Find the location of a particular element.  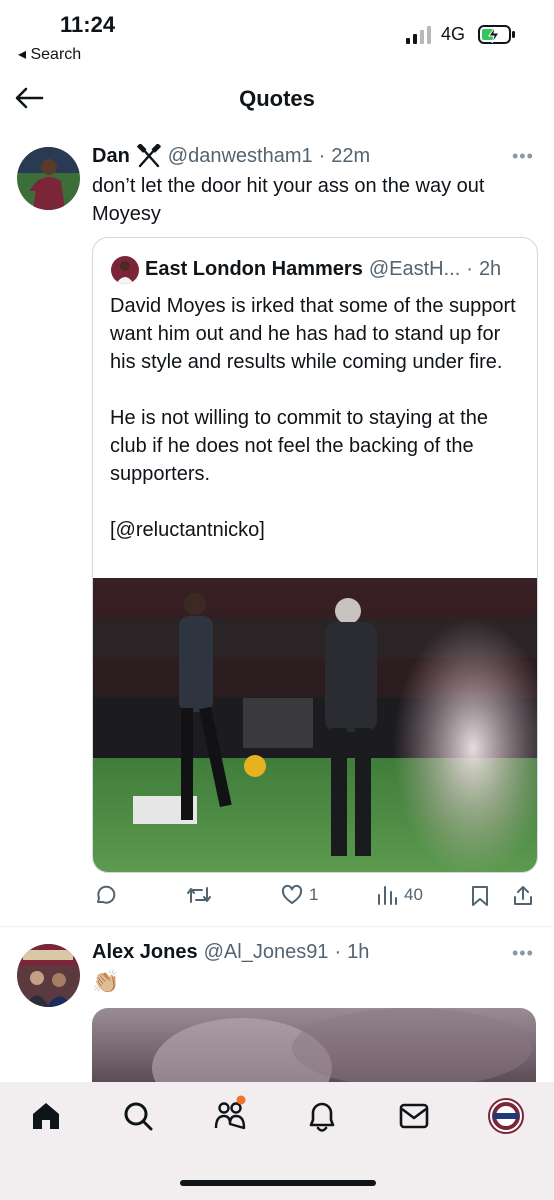

like-button: 1 is located at coordinates (299, 895).